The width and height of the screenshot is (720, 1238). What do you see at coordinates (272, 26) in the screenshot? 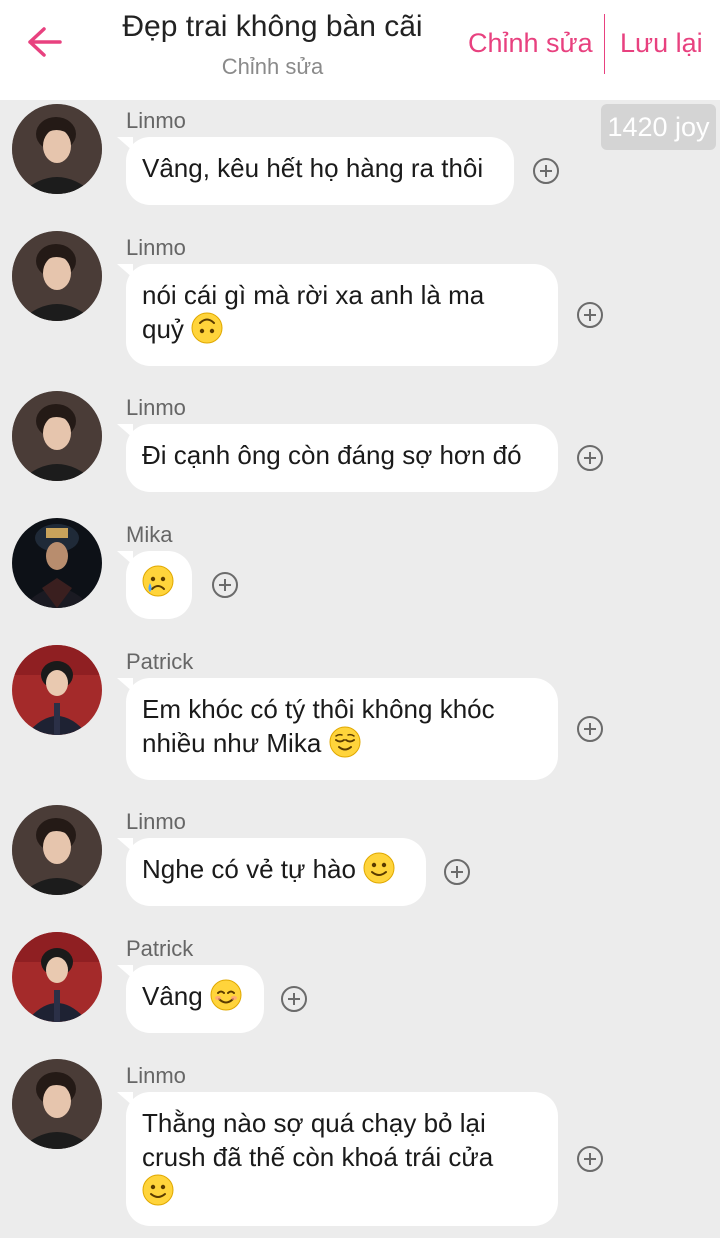
I see `page-title: Đẹp trai không bàn cãi` at bounding box center [272, 26].